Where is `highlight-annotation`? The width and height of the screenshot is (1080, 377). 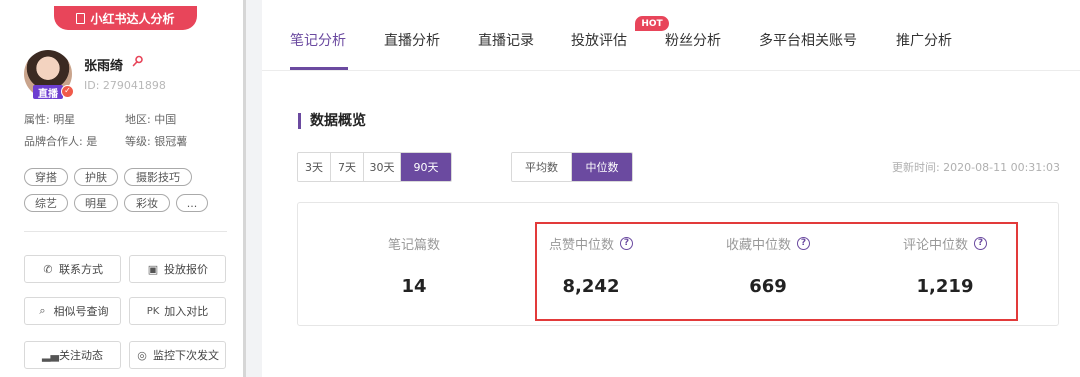
highlight-annotation is located at coordinates (776, 271).